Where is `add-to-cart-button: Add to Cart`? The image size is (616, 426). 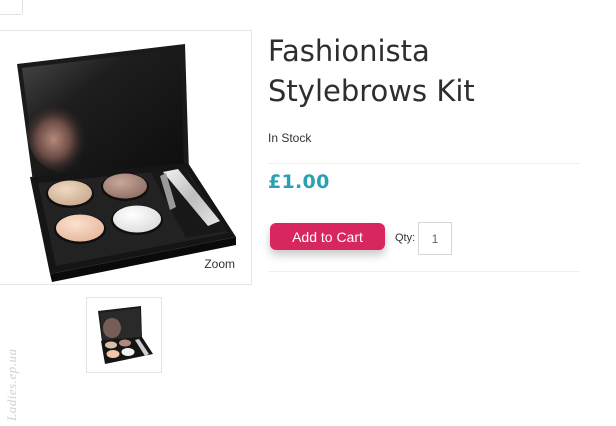
add-to-cart-button: Add to Cart is located at coordinates (327, 236).